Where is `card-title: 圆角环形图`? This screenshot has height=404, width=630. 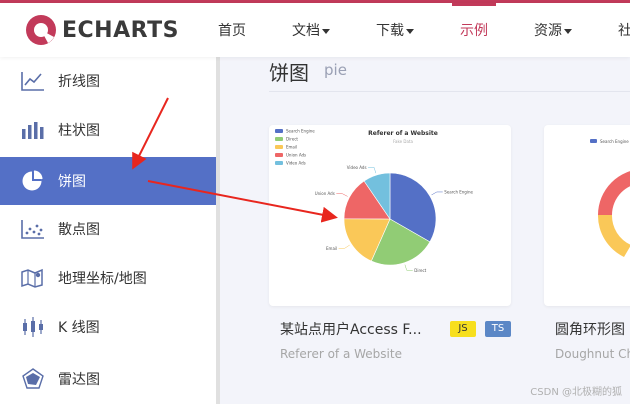
card-title: 圆角环形图 is located at coordinates (592, 329).